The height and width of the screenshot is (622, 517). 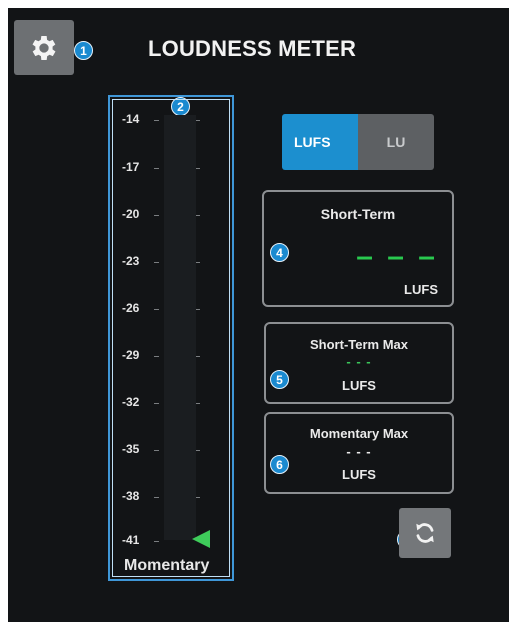 I want to click on short-term-title: Short-Term, so click(x=358, y=214).